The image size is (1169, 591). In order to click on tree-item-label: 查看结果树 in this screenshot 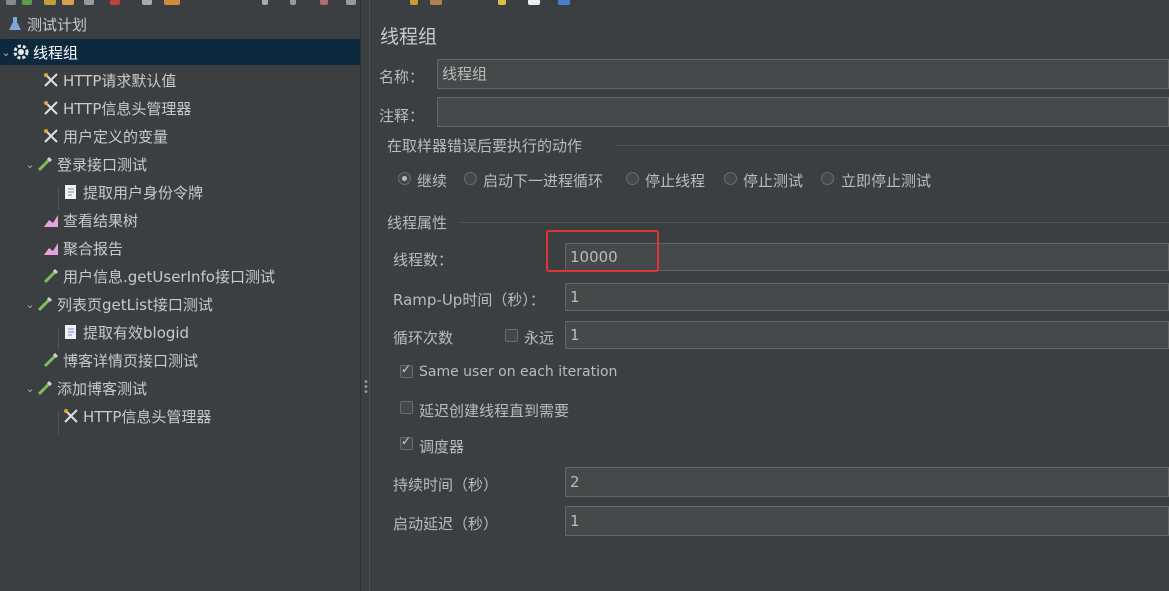, I will do `click(101, 220)`.